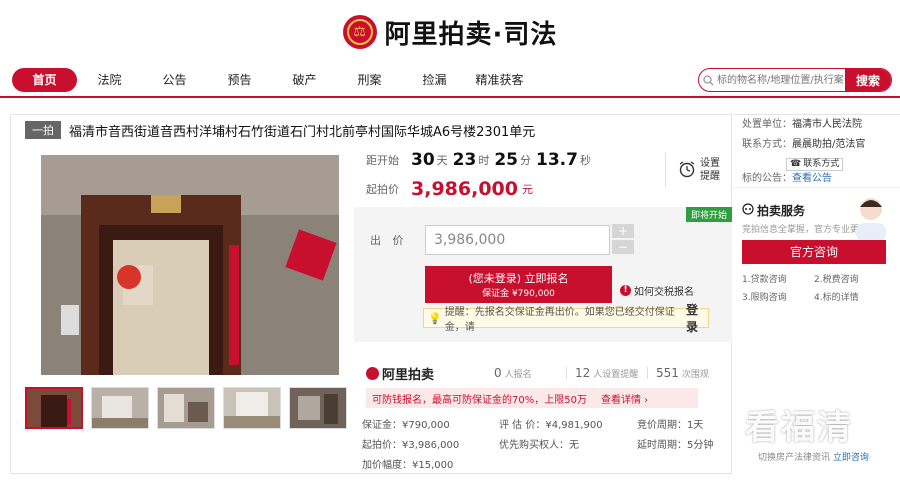  Describe the element at coordinates (526, 160) in the screenshot. I see `countdown-minutes-unit: 分` at that location.